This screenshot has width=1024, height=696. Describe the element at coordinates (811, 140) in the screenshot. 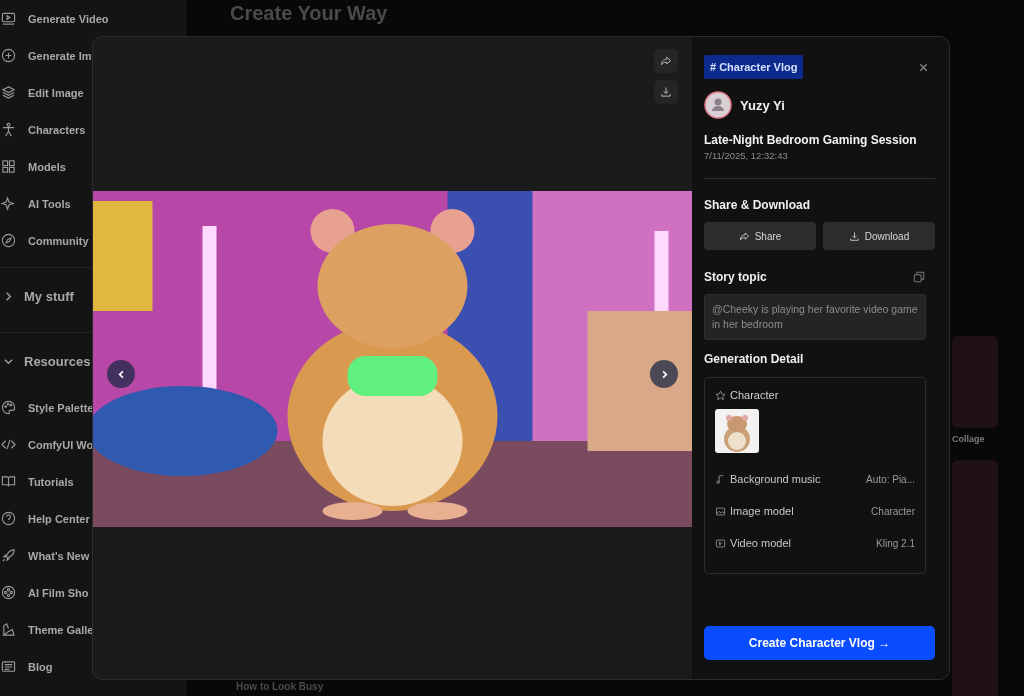

I see `video-title: Late-Night Bedroom Gaming Session` at that location.